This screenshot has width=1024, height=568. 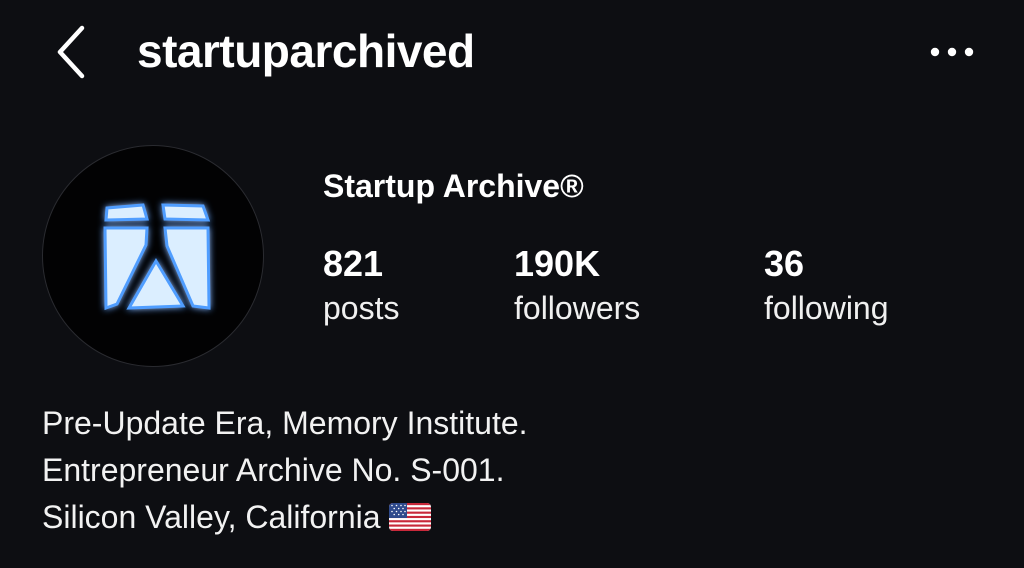 What do you see at coordinates (353, 263) in the screenshot?
I see `posts-count-value: 821` at bounding box center [353, 263].